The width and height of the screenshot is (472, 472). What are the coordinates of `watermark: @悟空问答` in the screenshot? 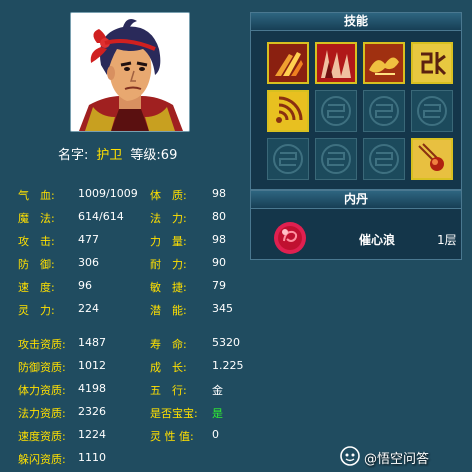 It's located at (405, 457).